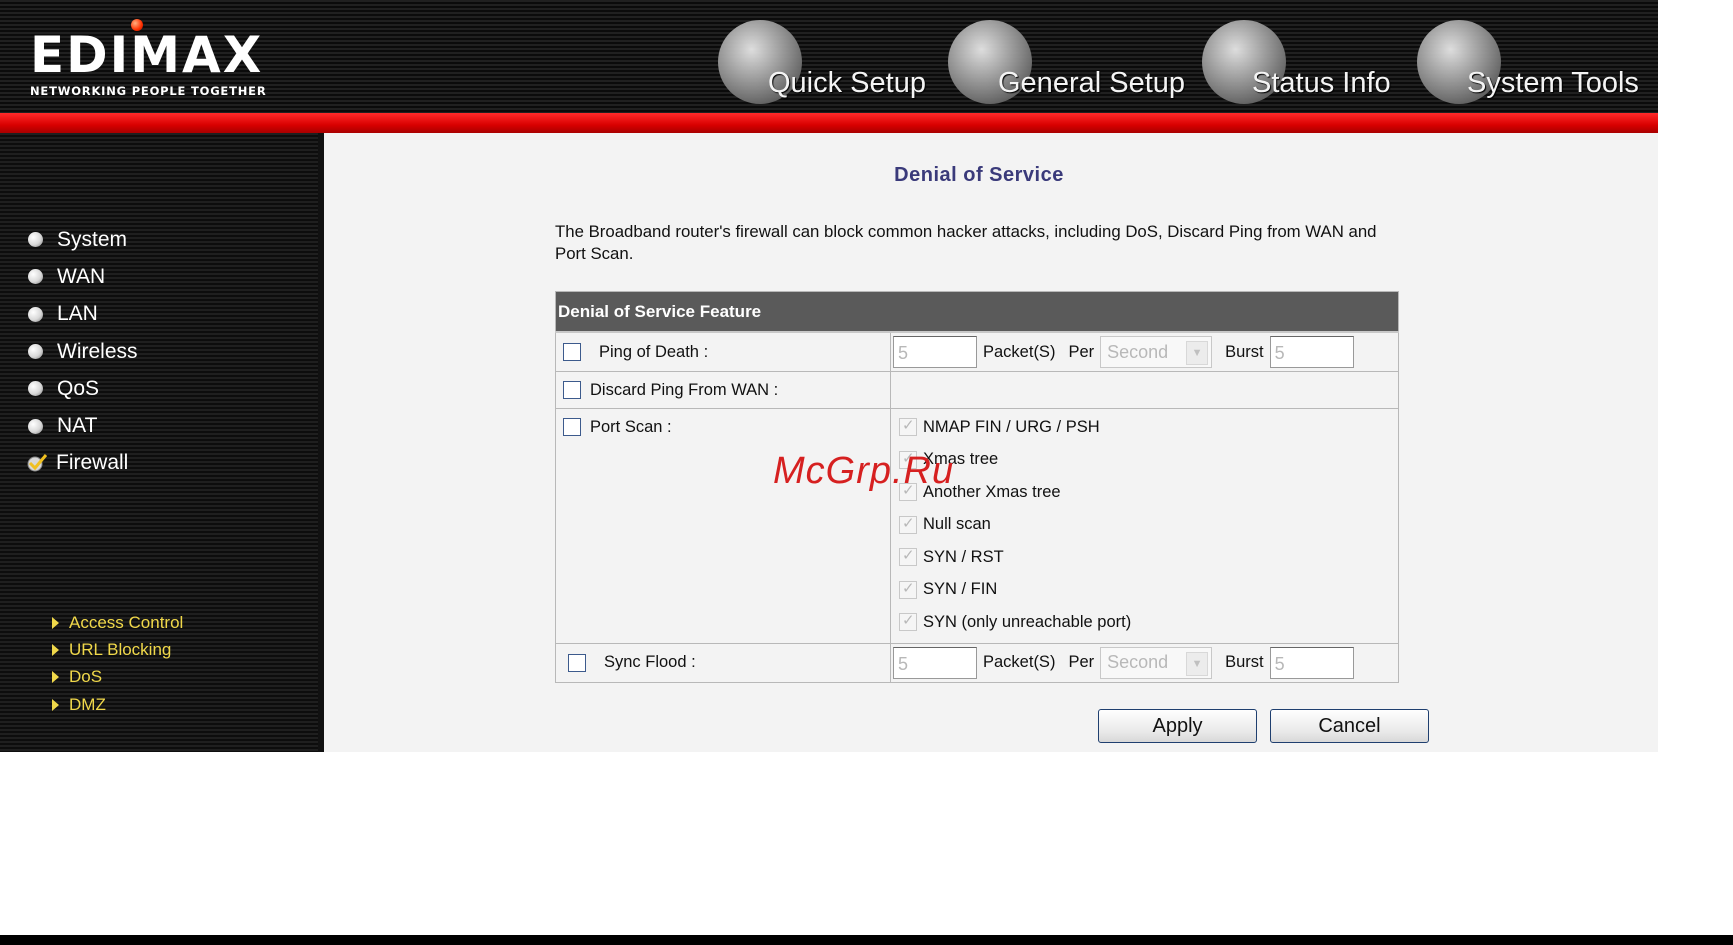  What do you see at coordinates (650, 662) in the screenshot?
I see `sync-flood-label: Sync Flood :` at bounding box center [650, 662].